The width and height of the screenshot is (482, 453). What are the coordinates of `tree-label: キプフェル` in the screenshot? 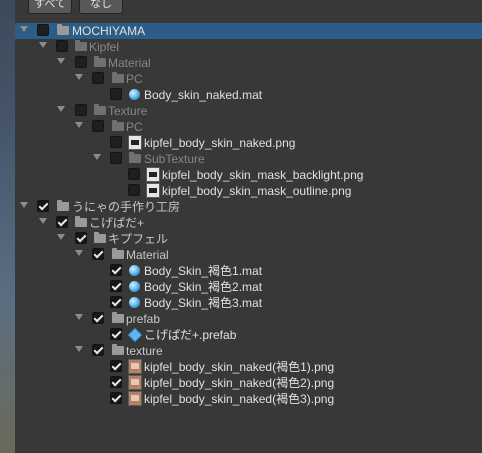 It's located at (138, 239).